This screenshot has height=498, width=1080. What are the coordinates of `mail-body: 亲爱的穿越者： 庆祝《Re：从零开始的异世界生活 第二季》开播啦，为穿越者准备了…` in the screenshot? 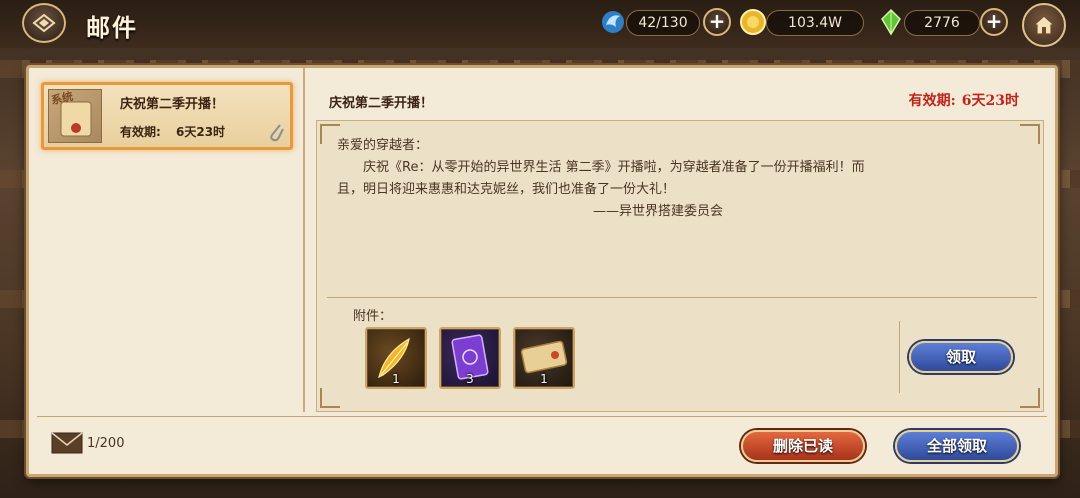 It's located at (607, 179).